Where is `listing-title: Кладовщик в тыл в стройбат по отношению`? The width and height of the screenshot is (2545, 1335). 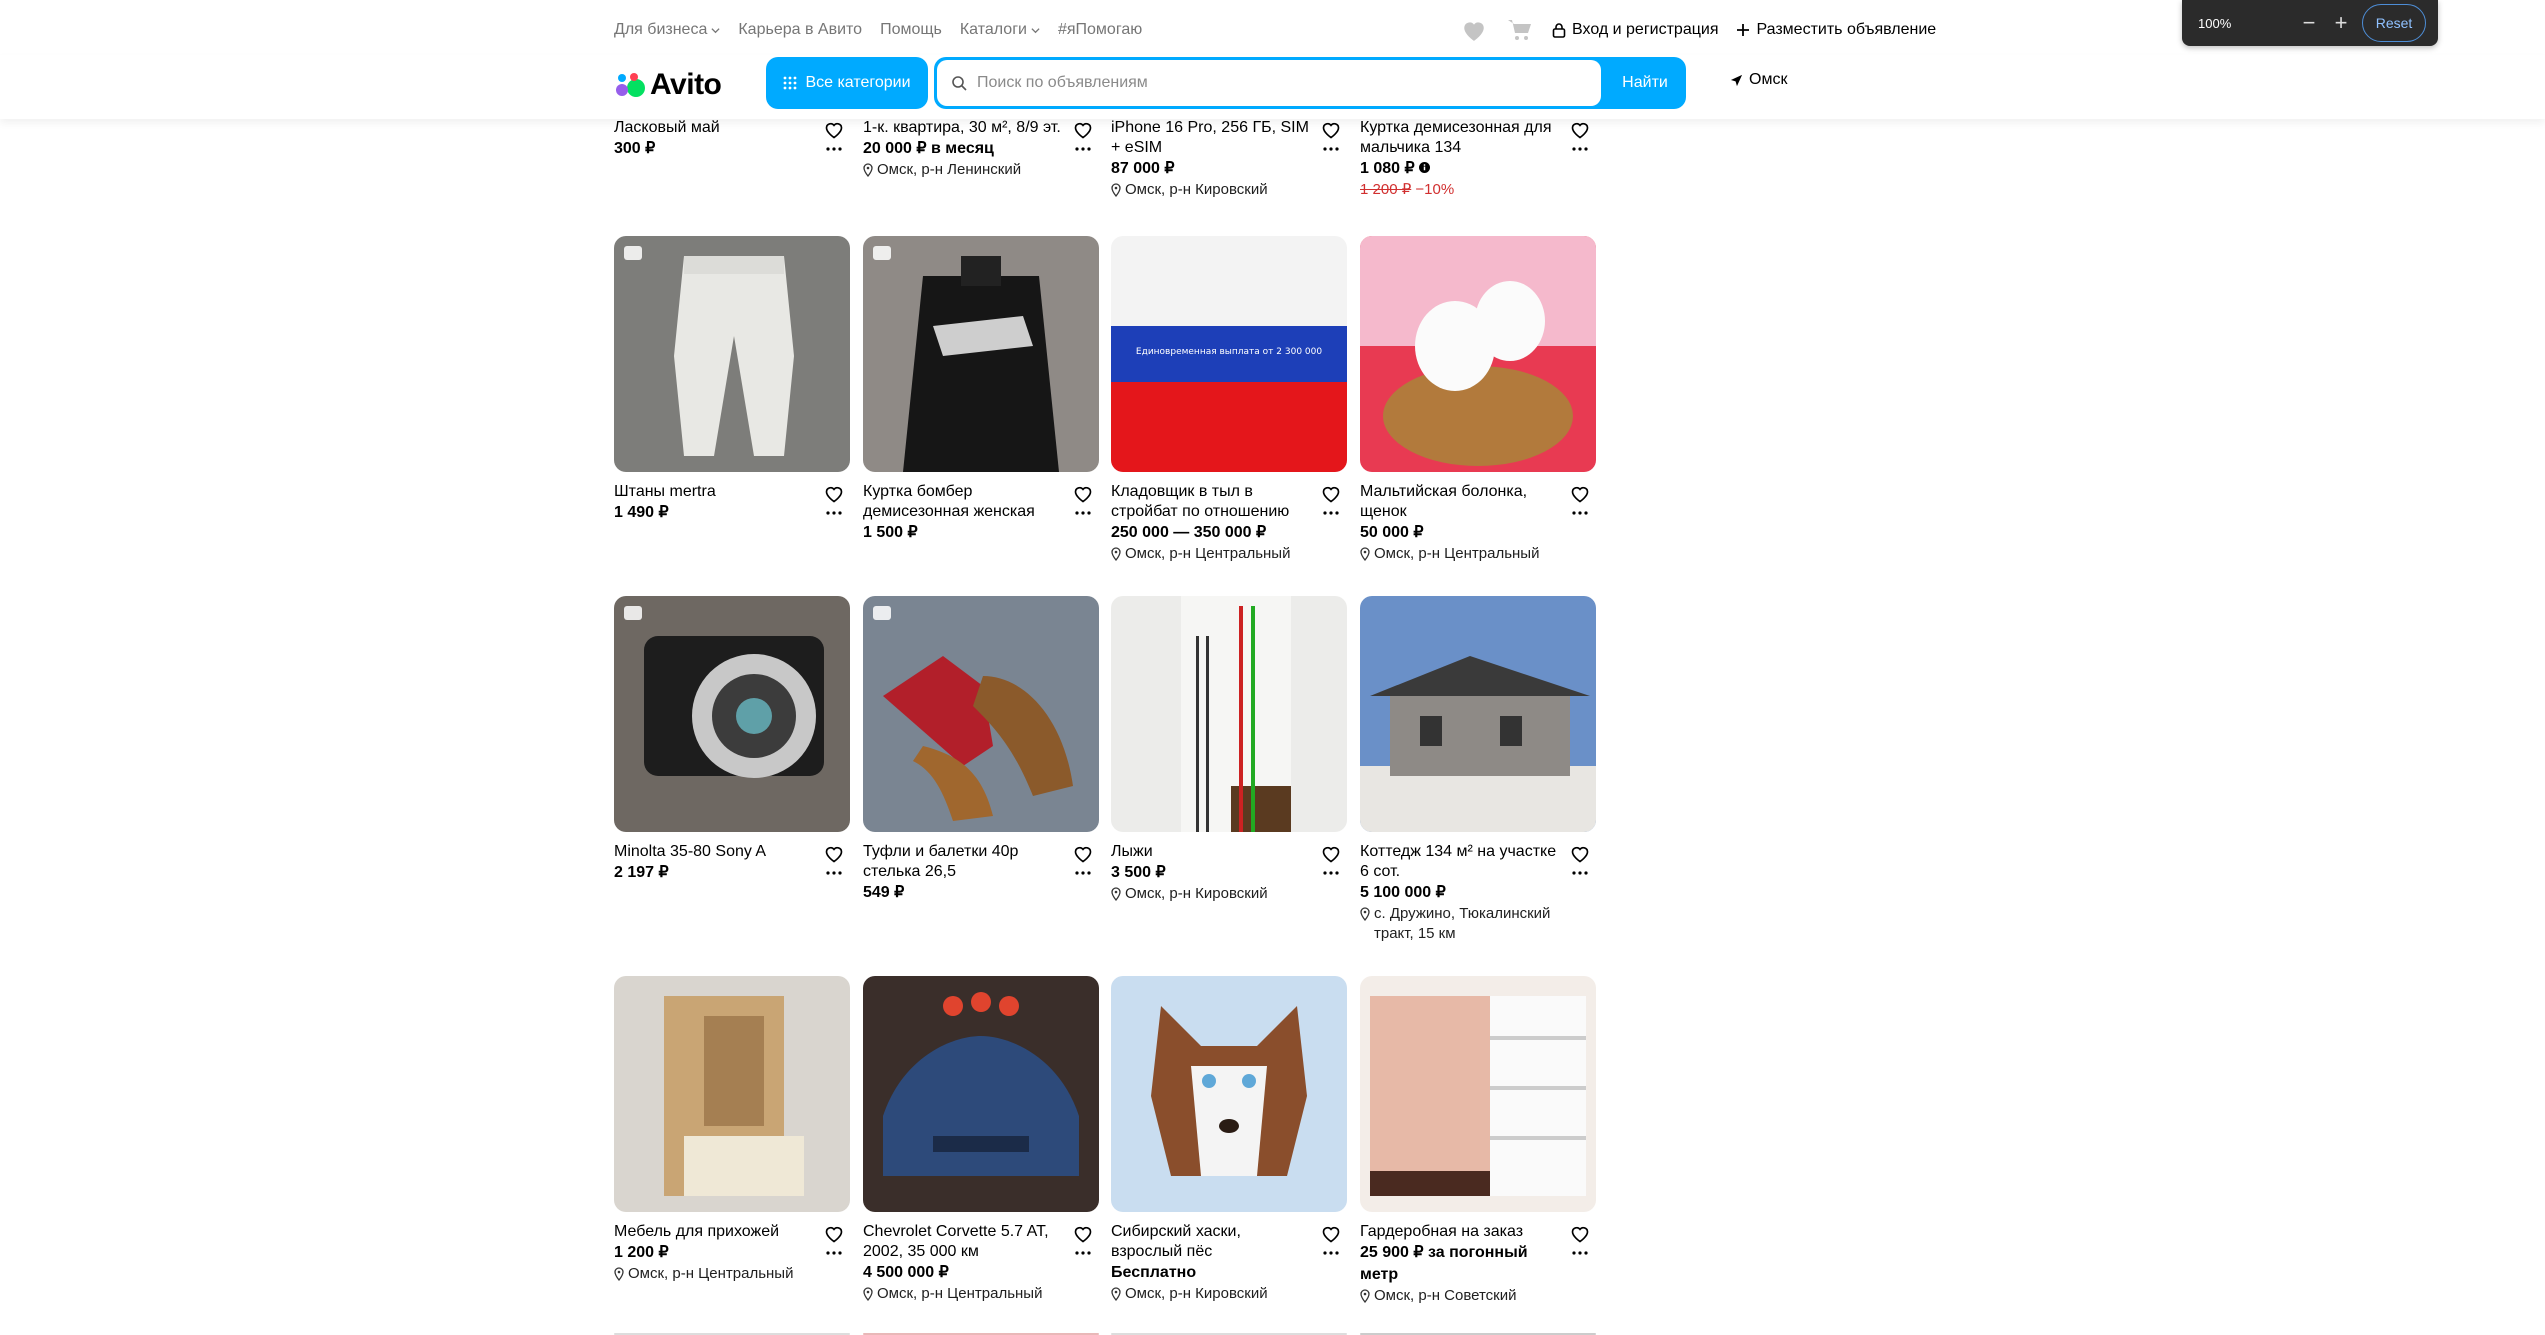
listing-title: Кладовщик в тыл в стройбат по отношению is located at coordinates (1212, 502).